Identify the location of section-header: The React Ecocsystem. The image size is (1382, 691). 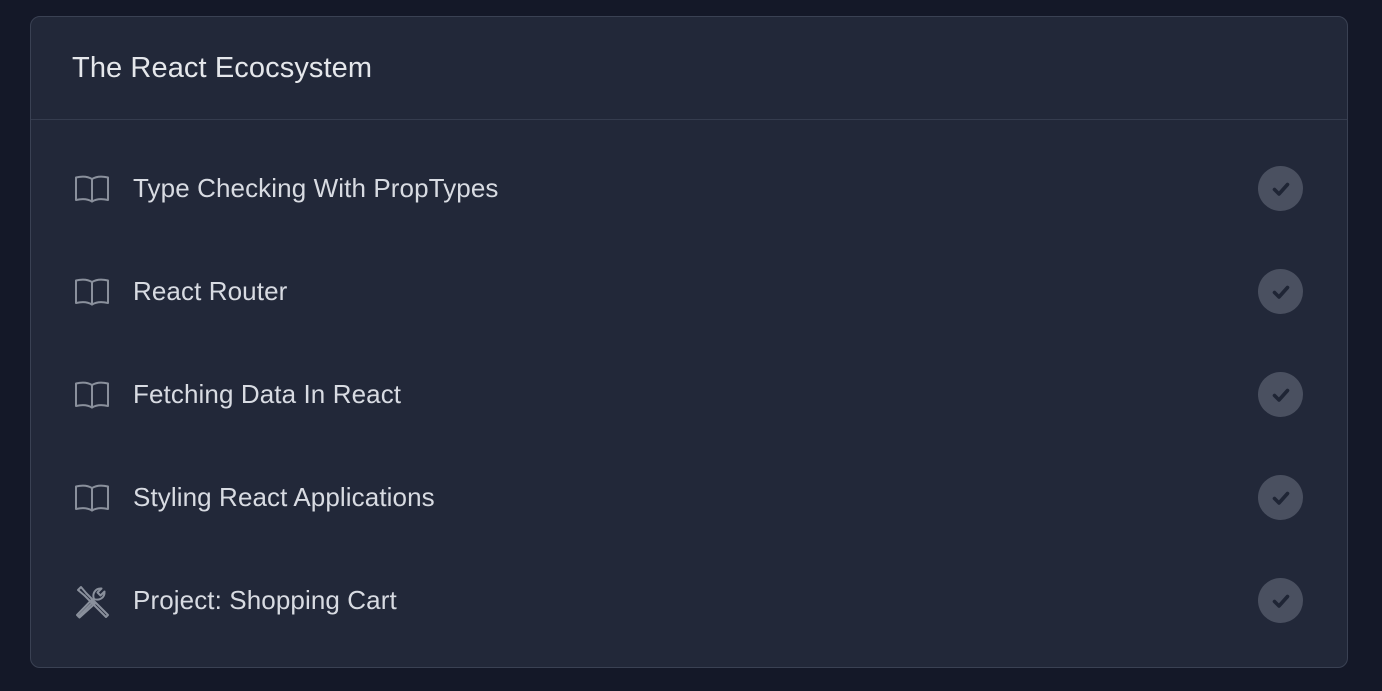
(689, 68).